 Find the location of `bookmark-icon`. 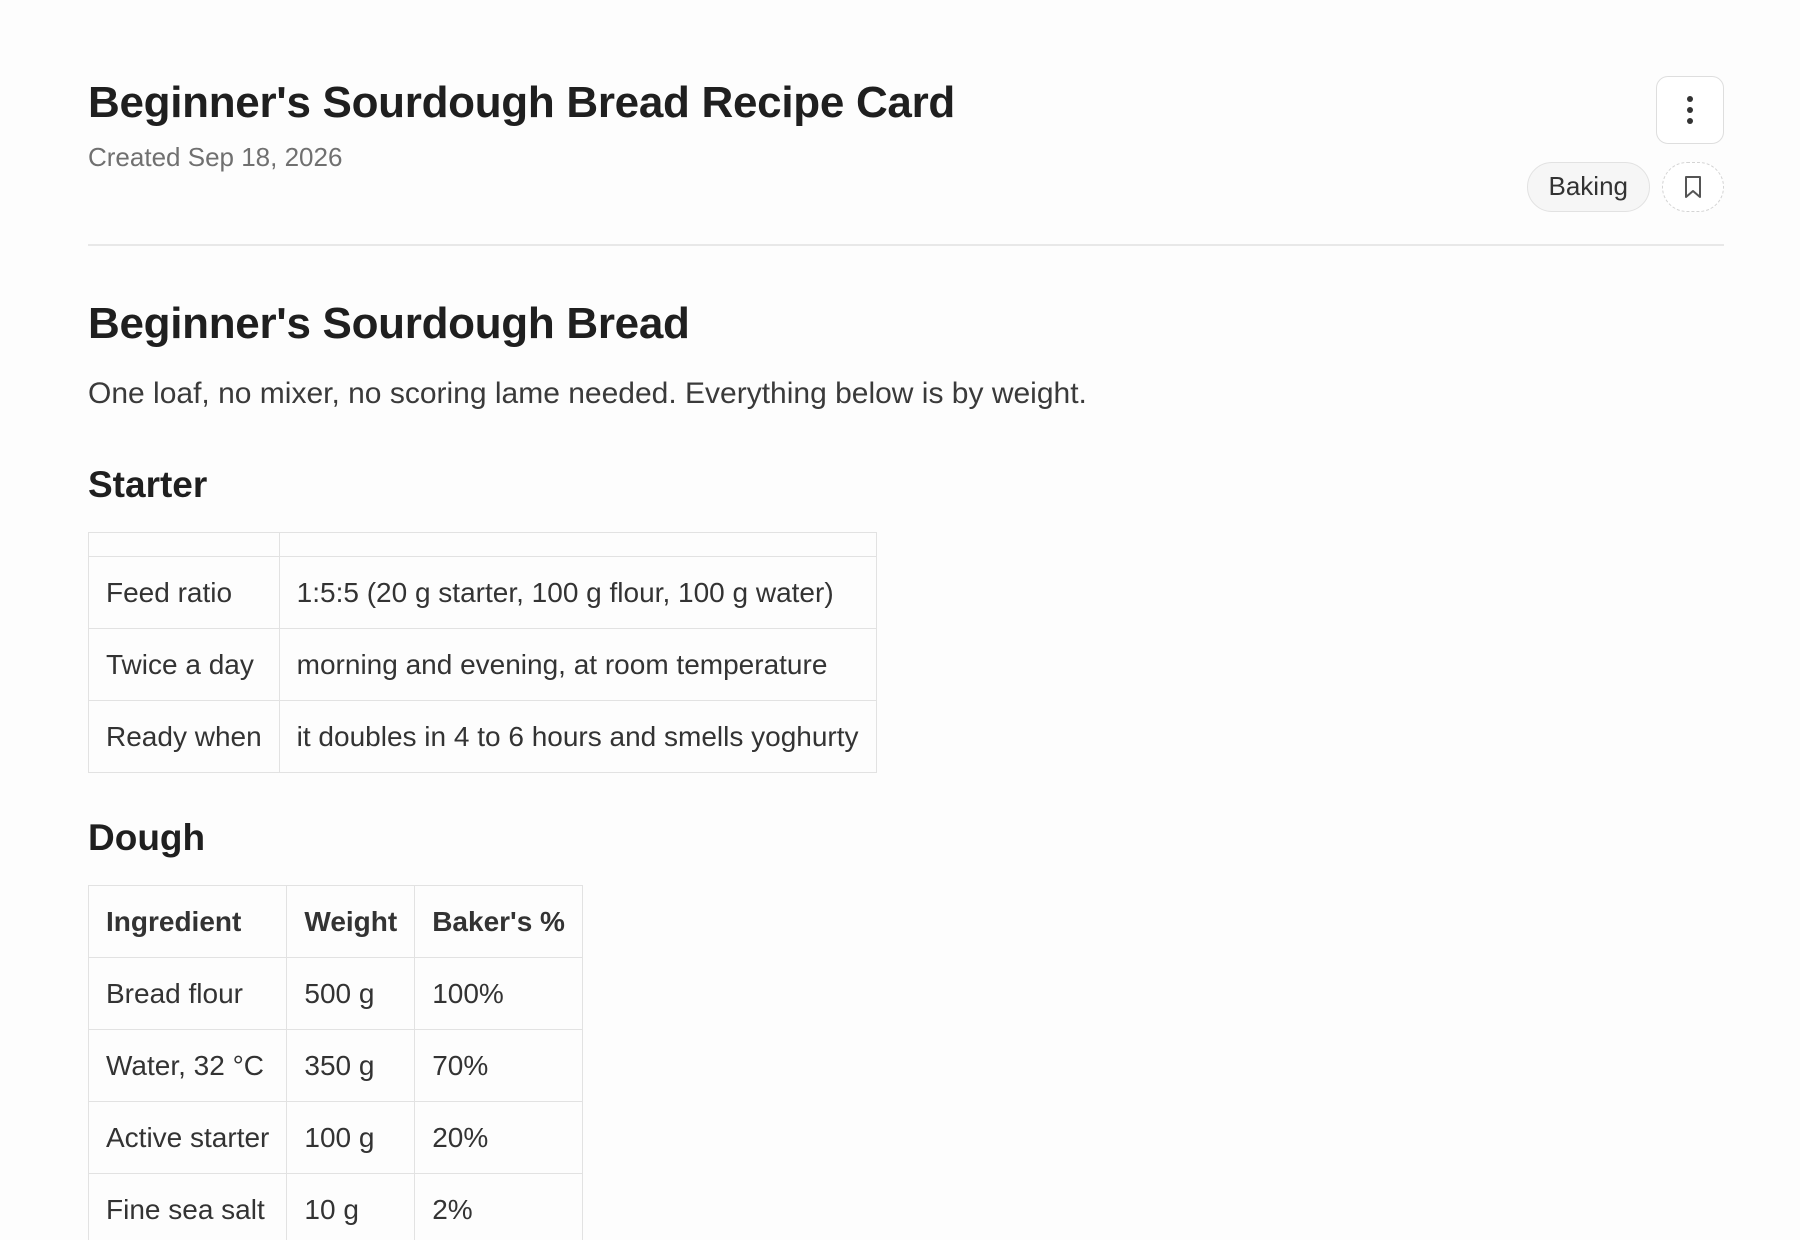

bookmark-icon is located at coordinates (1693, 187).